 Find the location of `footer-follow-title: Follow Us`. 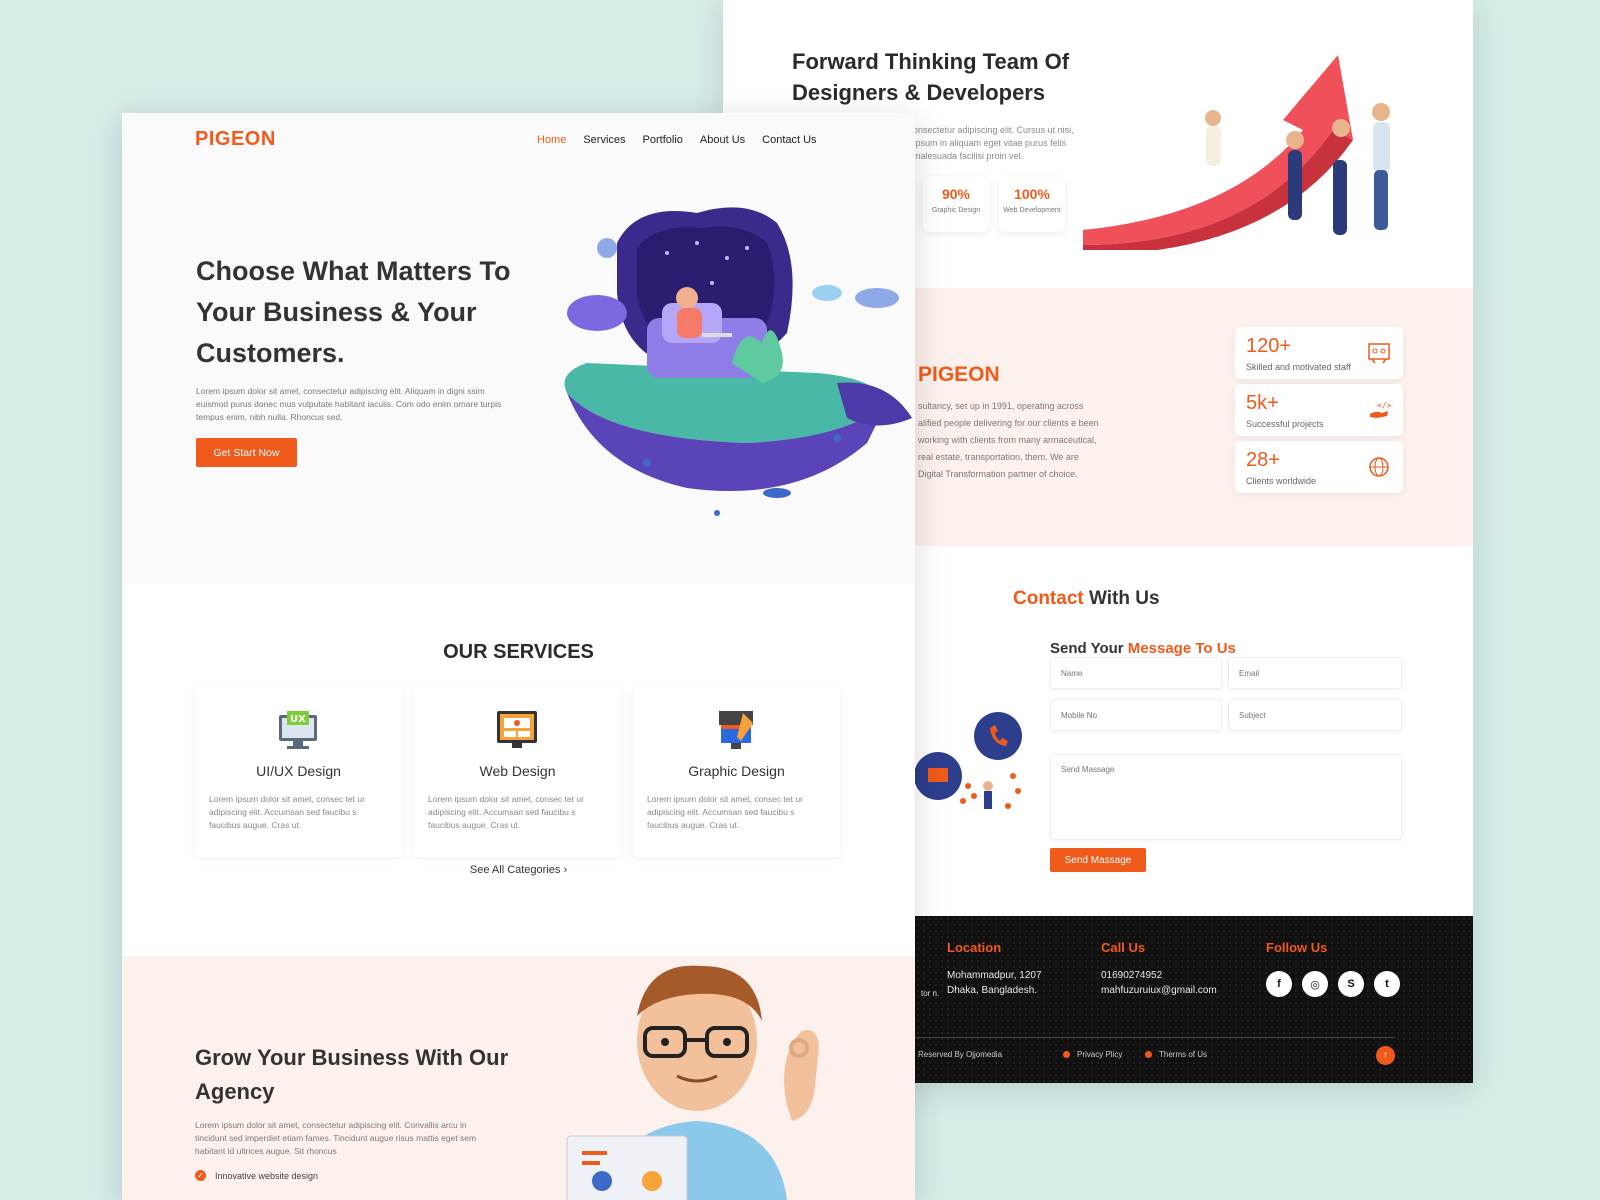

footer-follow-title: Follow Us is located at coordinates (1297, 947).